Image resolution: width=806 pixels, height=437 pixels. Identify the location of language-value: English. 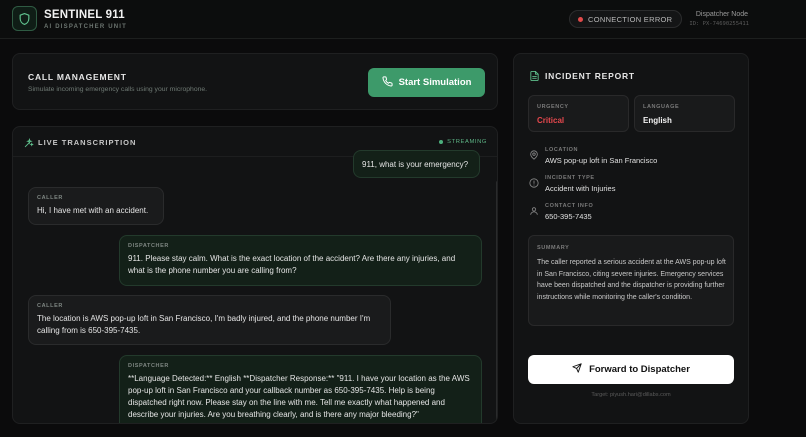
(657, 120).